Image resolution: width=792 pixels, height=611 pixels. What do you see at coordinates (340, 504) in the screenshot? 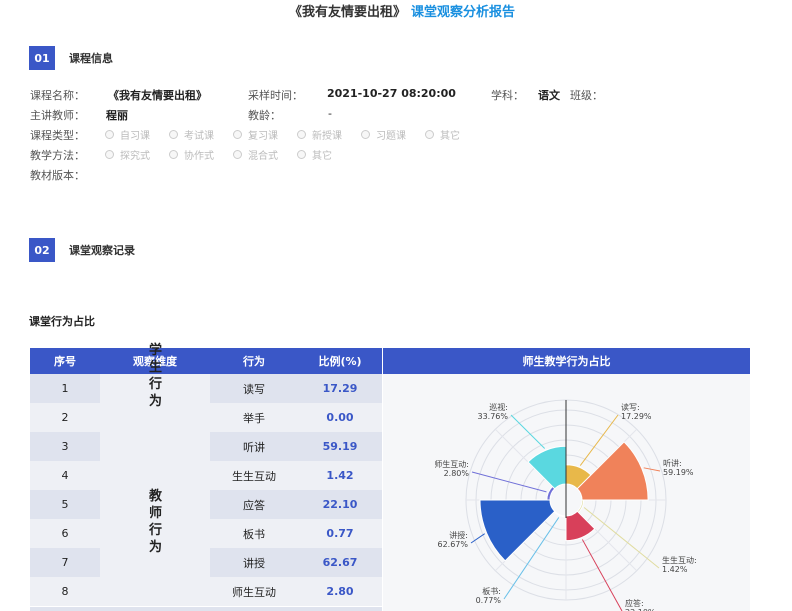
I see `row-ratio: 22.10` at bounding box center [340, 504].